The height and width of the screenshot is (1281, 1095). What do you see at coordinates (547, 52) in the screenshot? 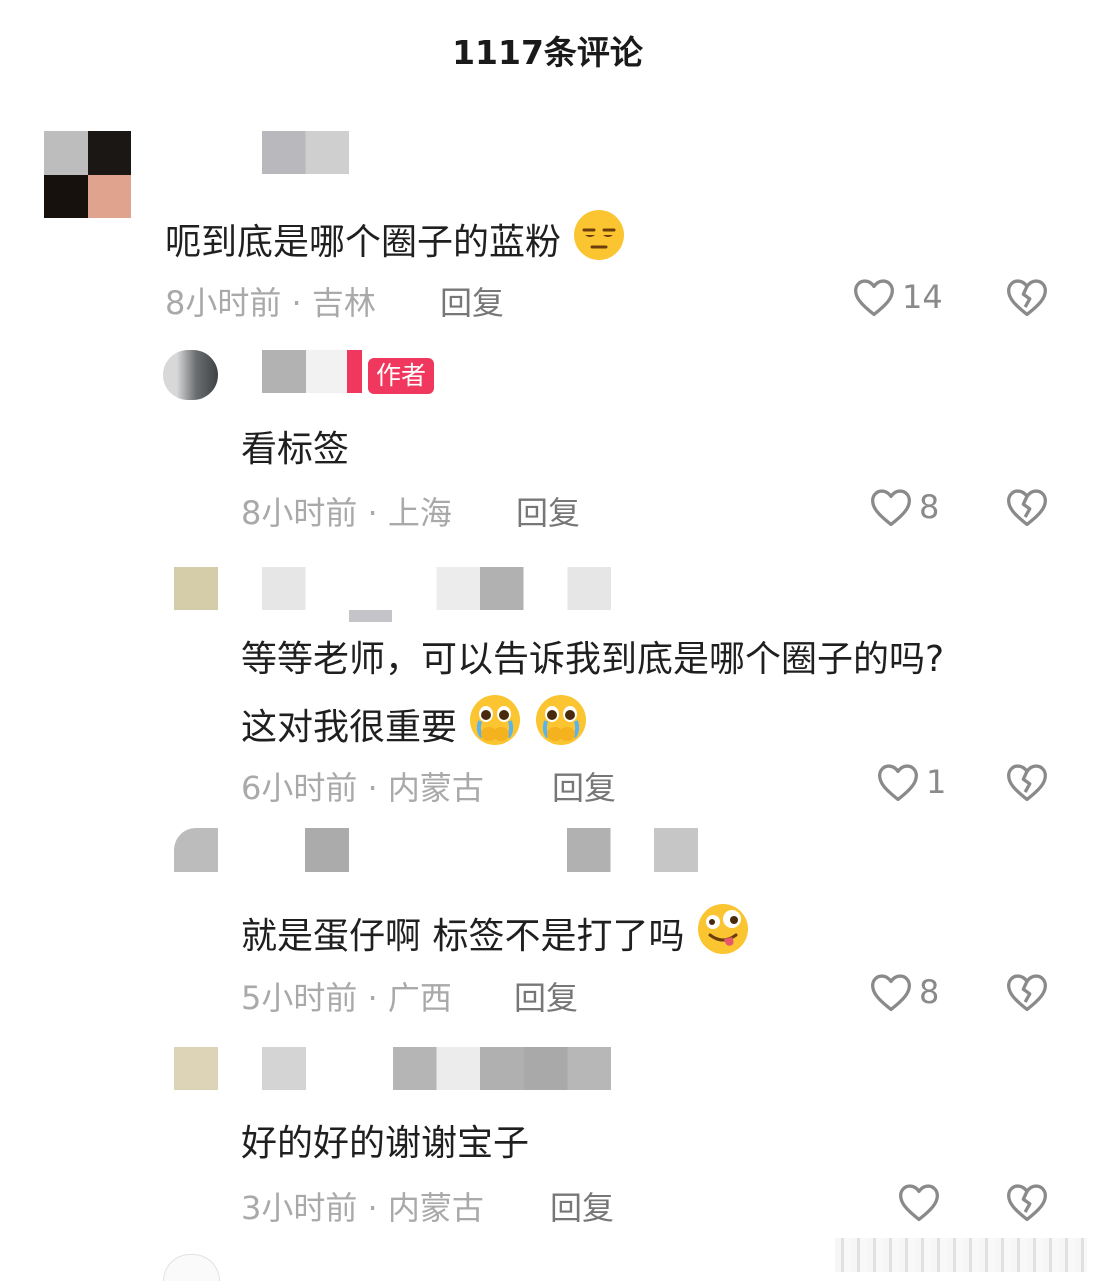
I see `comments-count-title: 1117条评论` at bounding box center [547, 52].